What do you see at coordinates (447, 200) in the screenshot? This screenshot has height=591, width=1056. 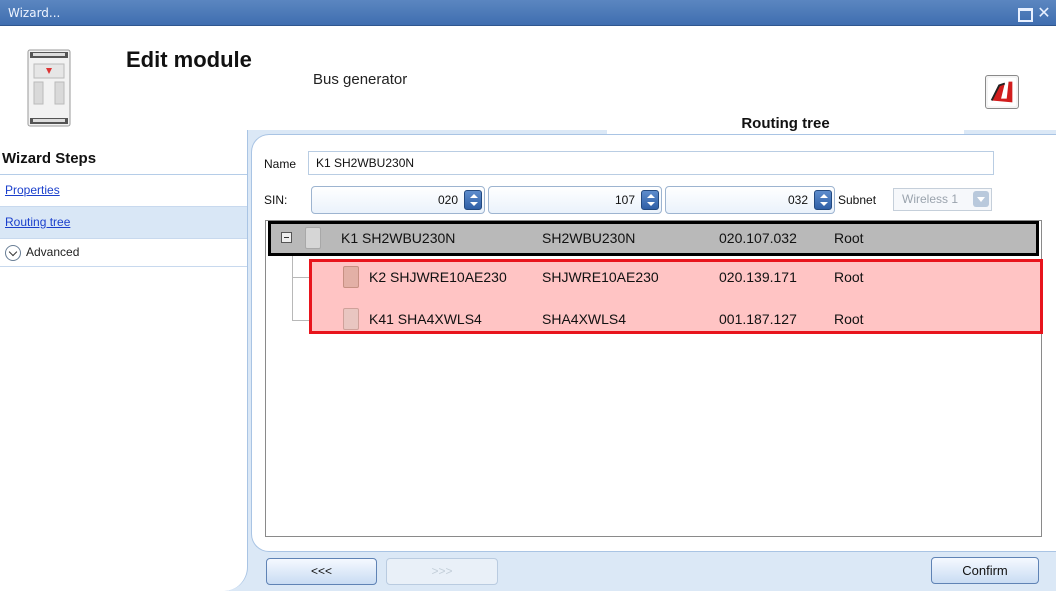 I see `sin-value-1: 020` at bounding box center [447, 200].